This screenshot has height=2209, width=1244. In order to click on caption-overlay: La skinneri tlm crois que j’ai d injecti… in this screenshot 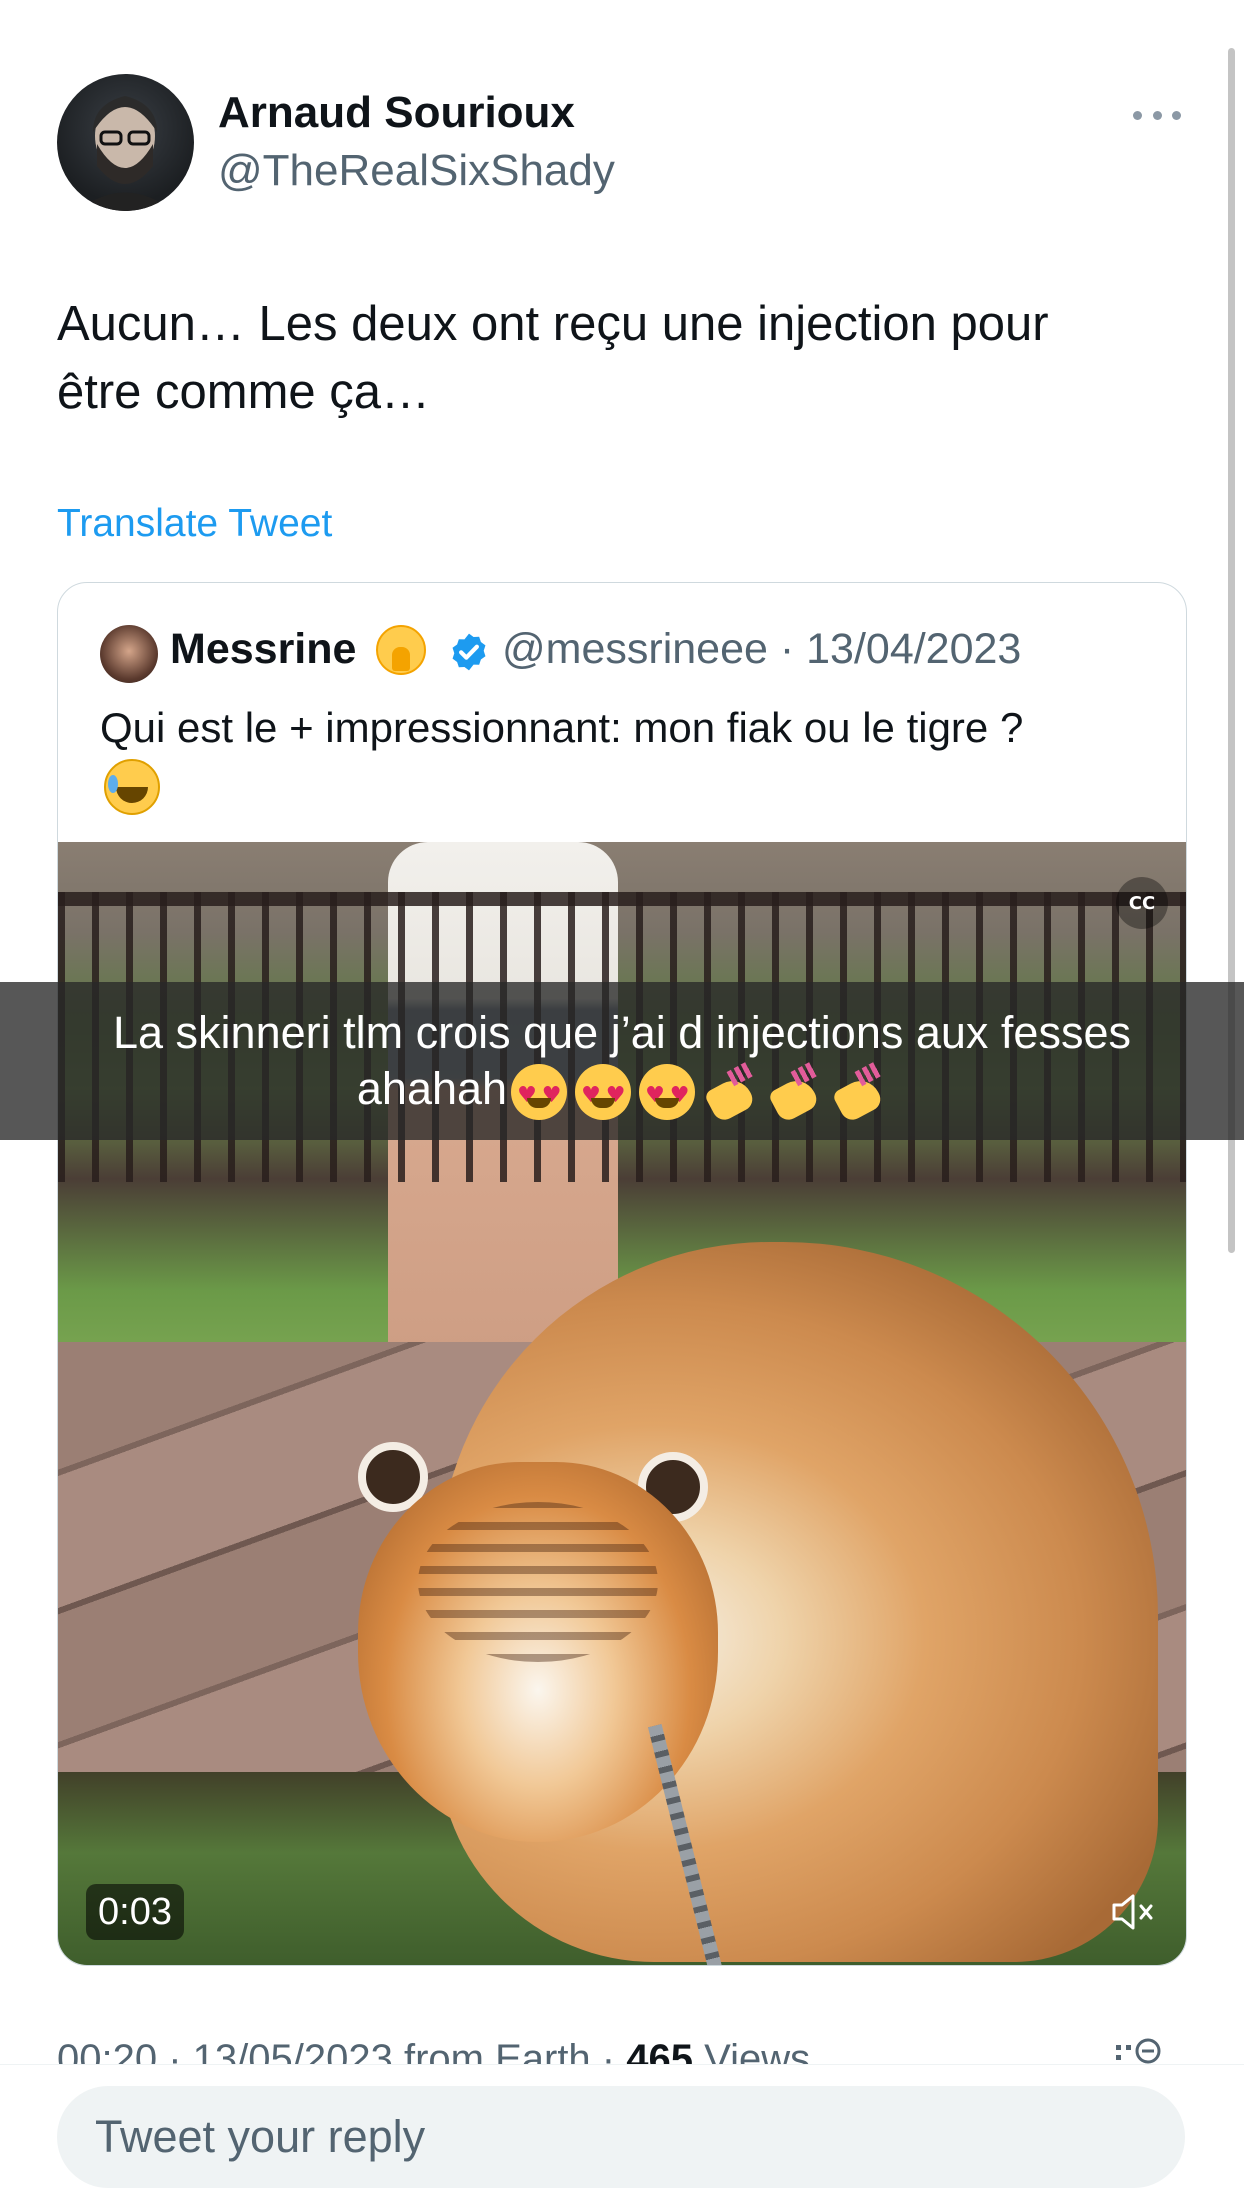, I will do `click(622, 1061)`.